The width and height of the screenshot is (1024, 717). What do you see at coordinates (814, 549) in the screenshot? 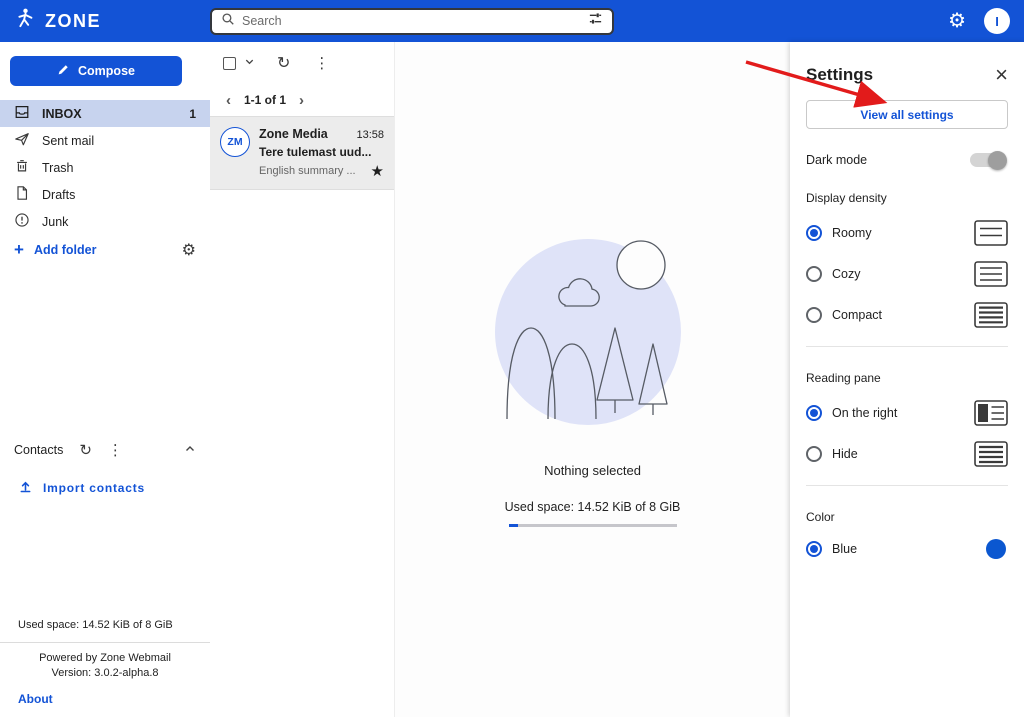
I see `radio-blue` at bounding box center [814, 549].